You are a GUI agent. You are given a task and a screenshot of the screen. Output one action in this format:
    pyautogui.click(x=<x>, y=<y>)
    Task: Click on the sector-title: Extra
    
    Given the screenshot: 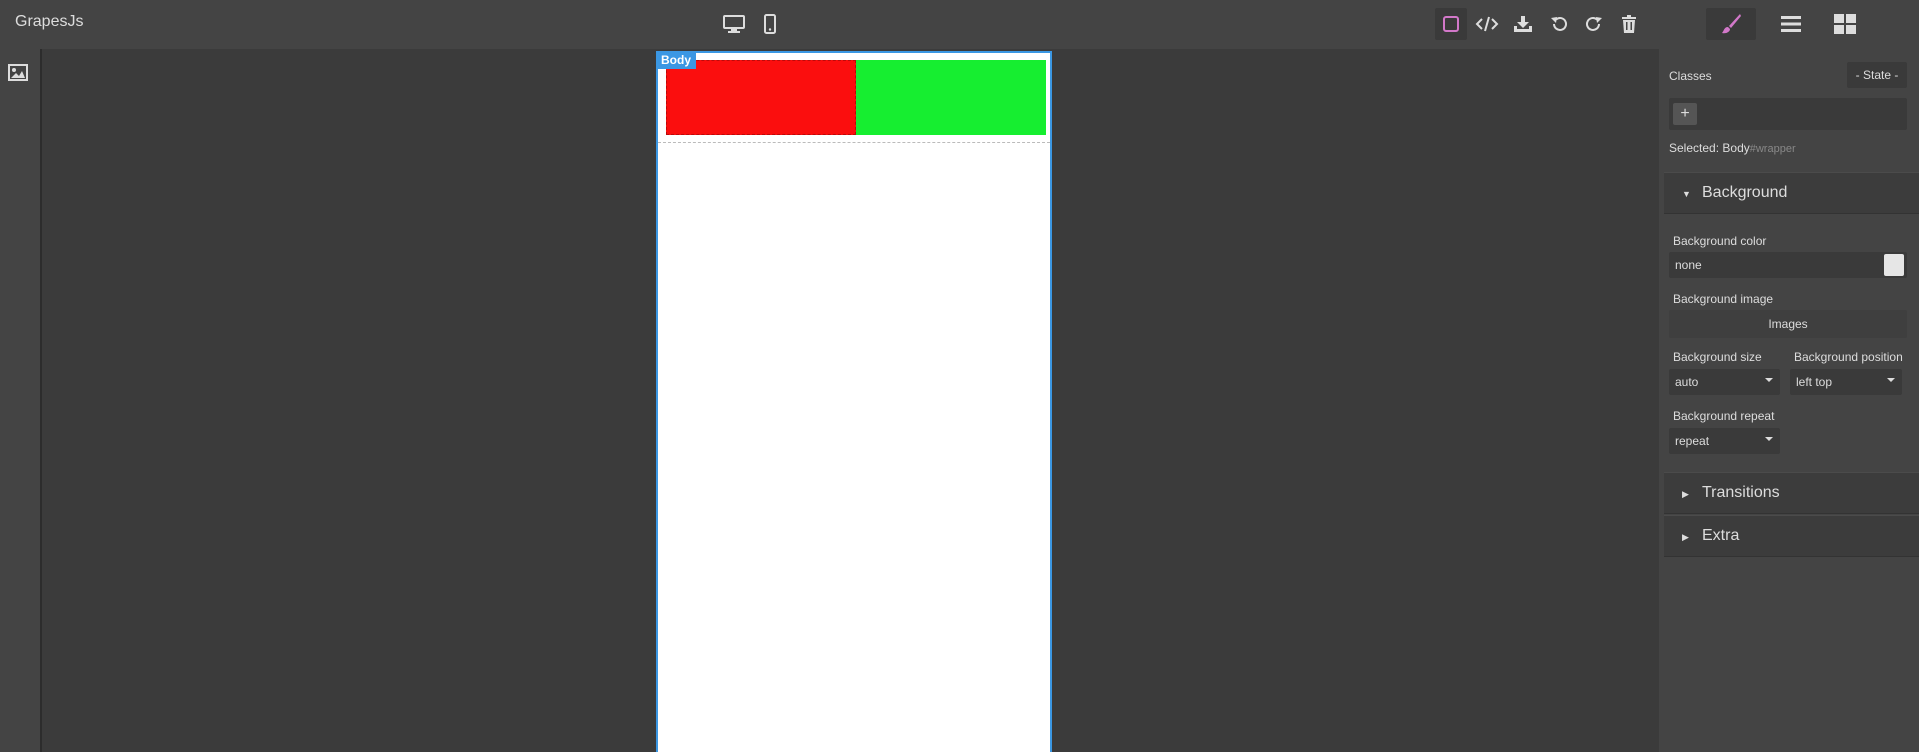 What is the action you would take?
    pyautogui.click(x=1721, y=535)
    